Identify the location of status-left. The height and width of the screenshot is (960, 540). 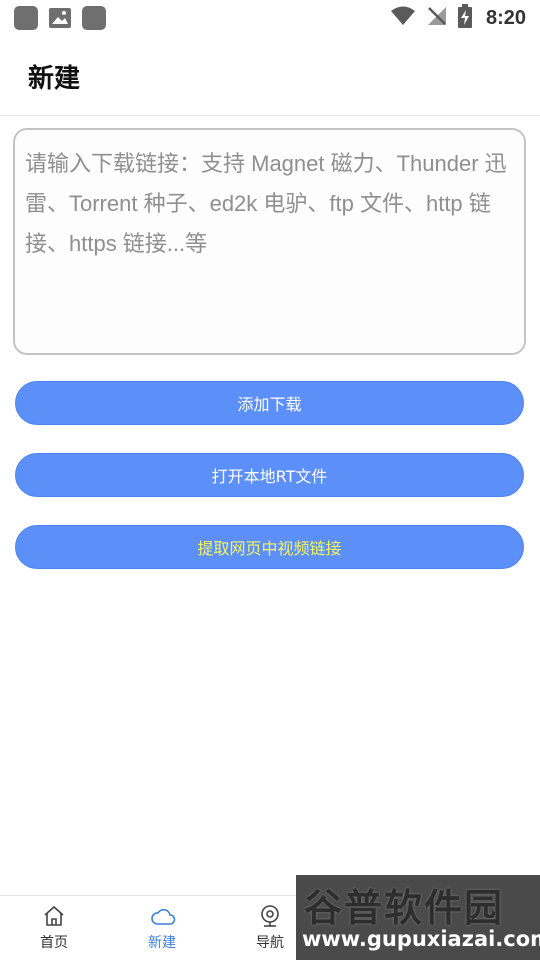
(60, 18).